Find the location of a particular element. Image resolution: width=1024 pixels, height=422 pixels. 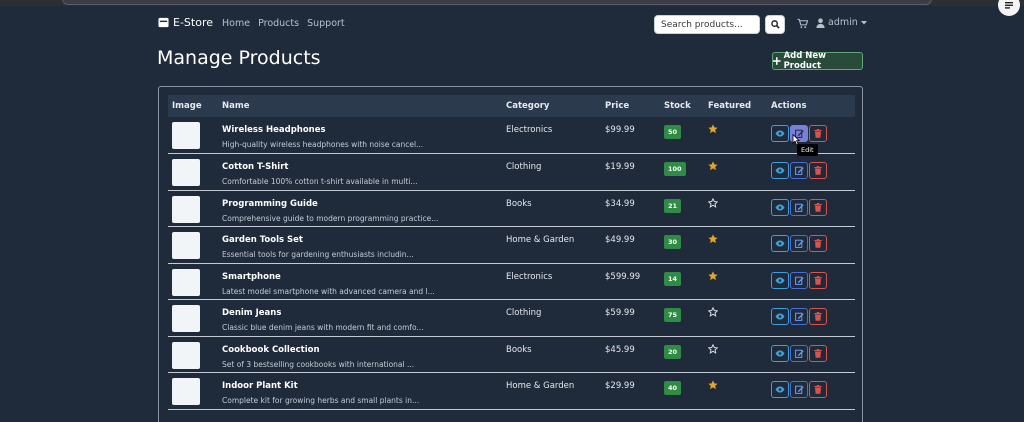

eye-icon is located at coordinates (780, 207).